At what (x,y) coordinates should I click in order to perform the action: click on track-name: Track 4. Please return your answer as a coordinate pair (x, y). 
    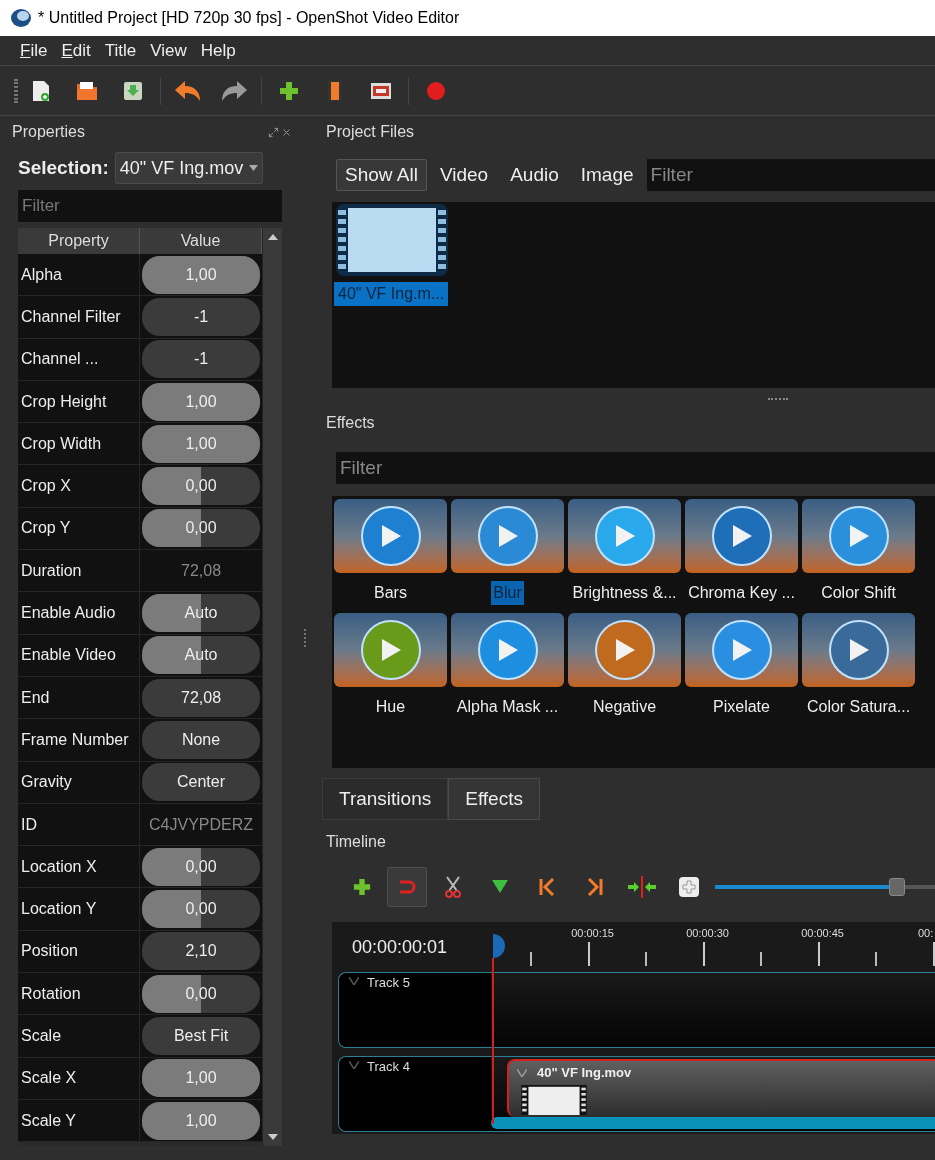
    Looking at the image, I should click on (388, 1067).